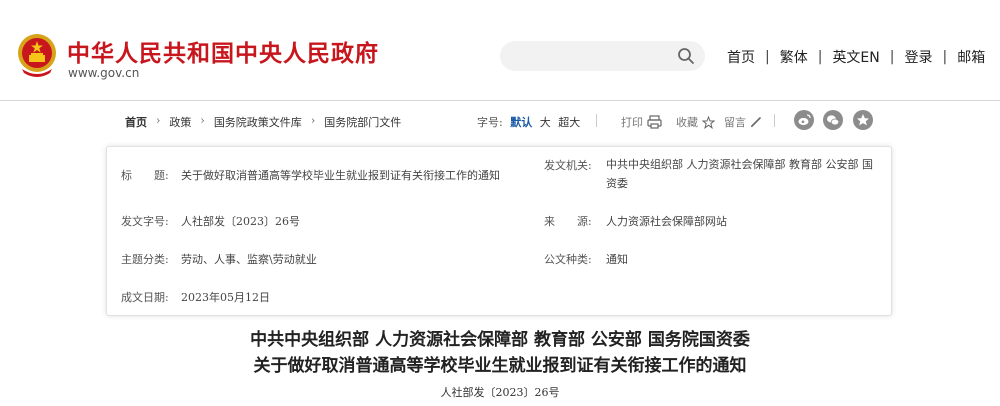 Image resolution: width=1000 pixels, height=406 pixels. What do you see at coordinates (794, 57) in the screenshot?
I see `nav-traditional-link: 繁体` at bounding box center [794, 57].